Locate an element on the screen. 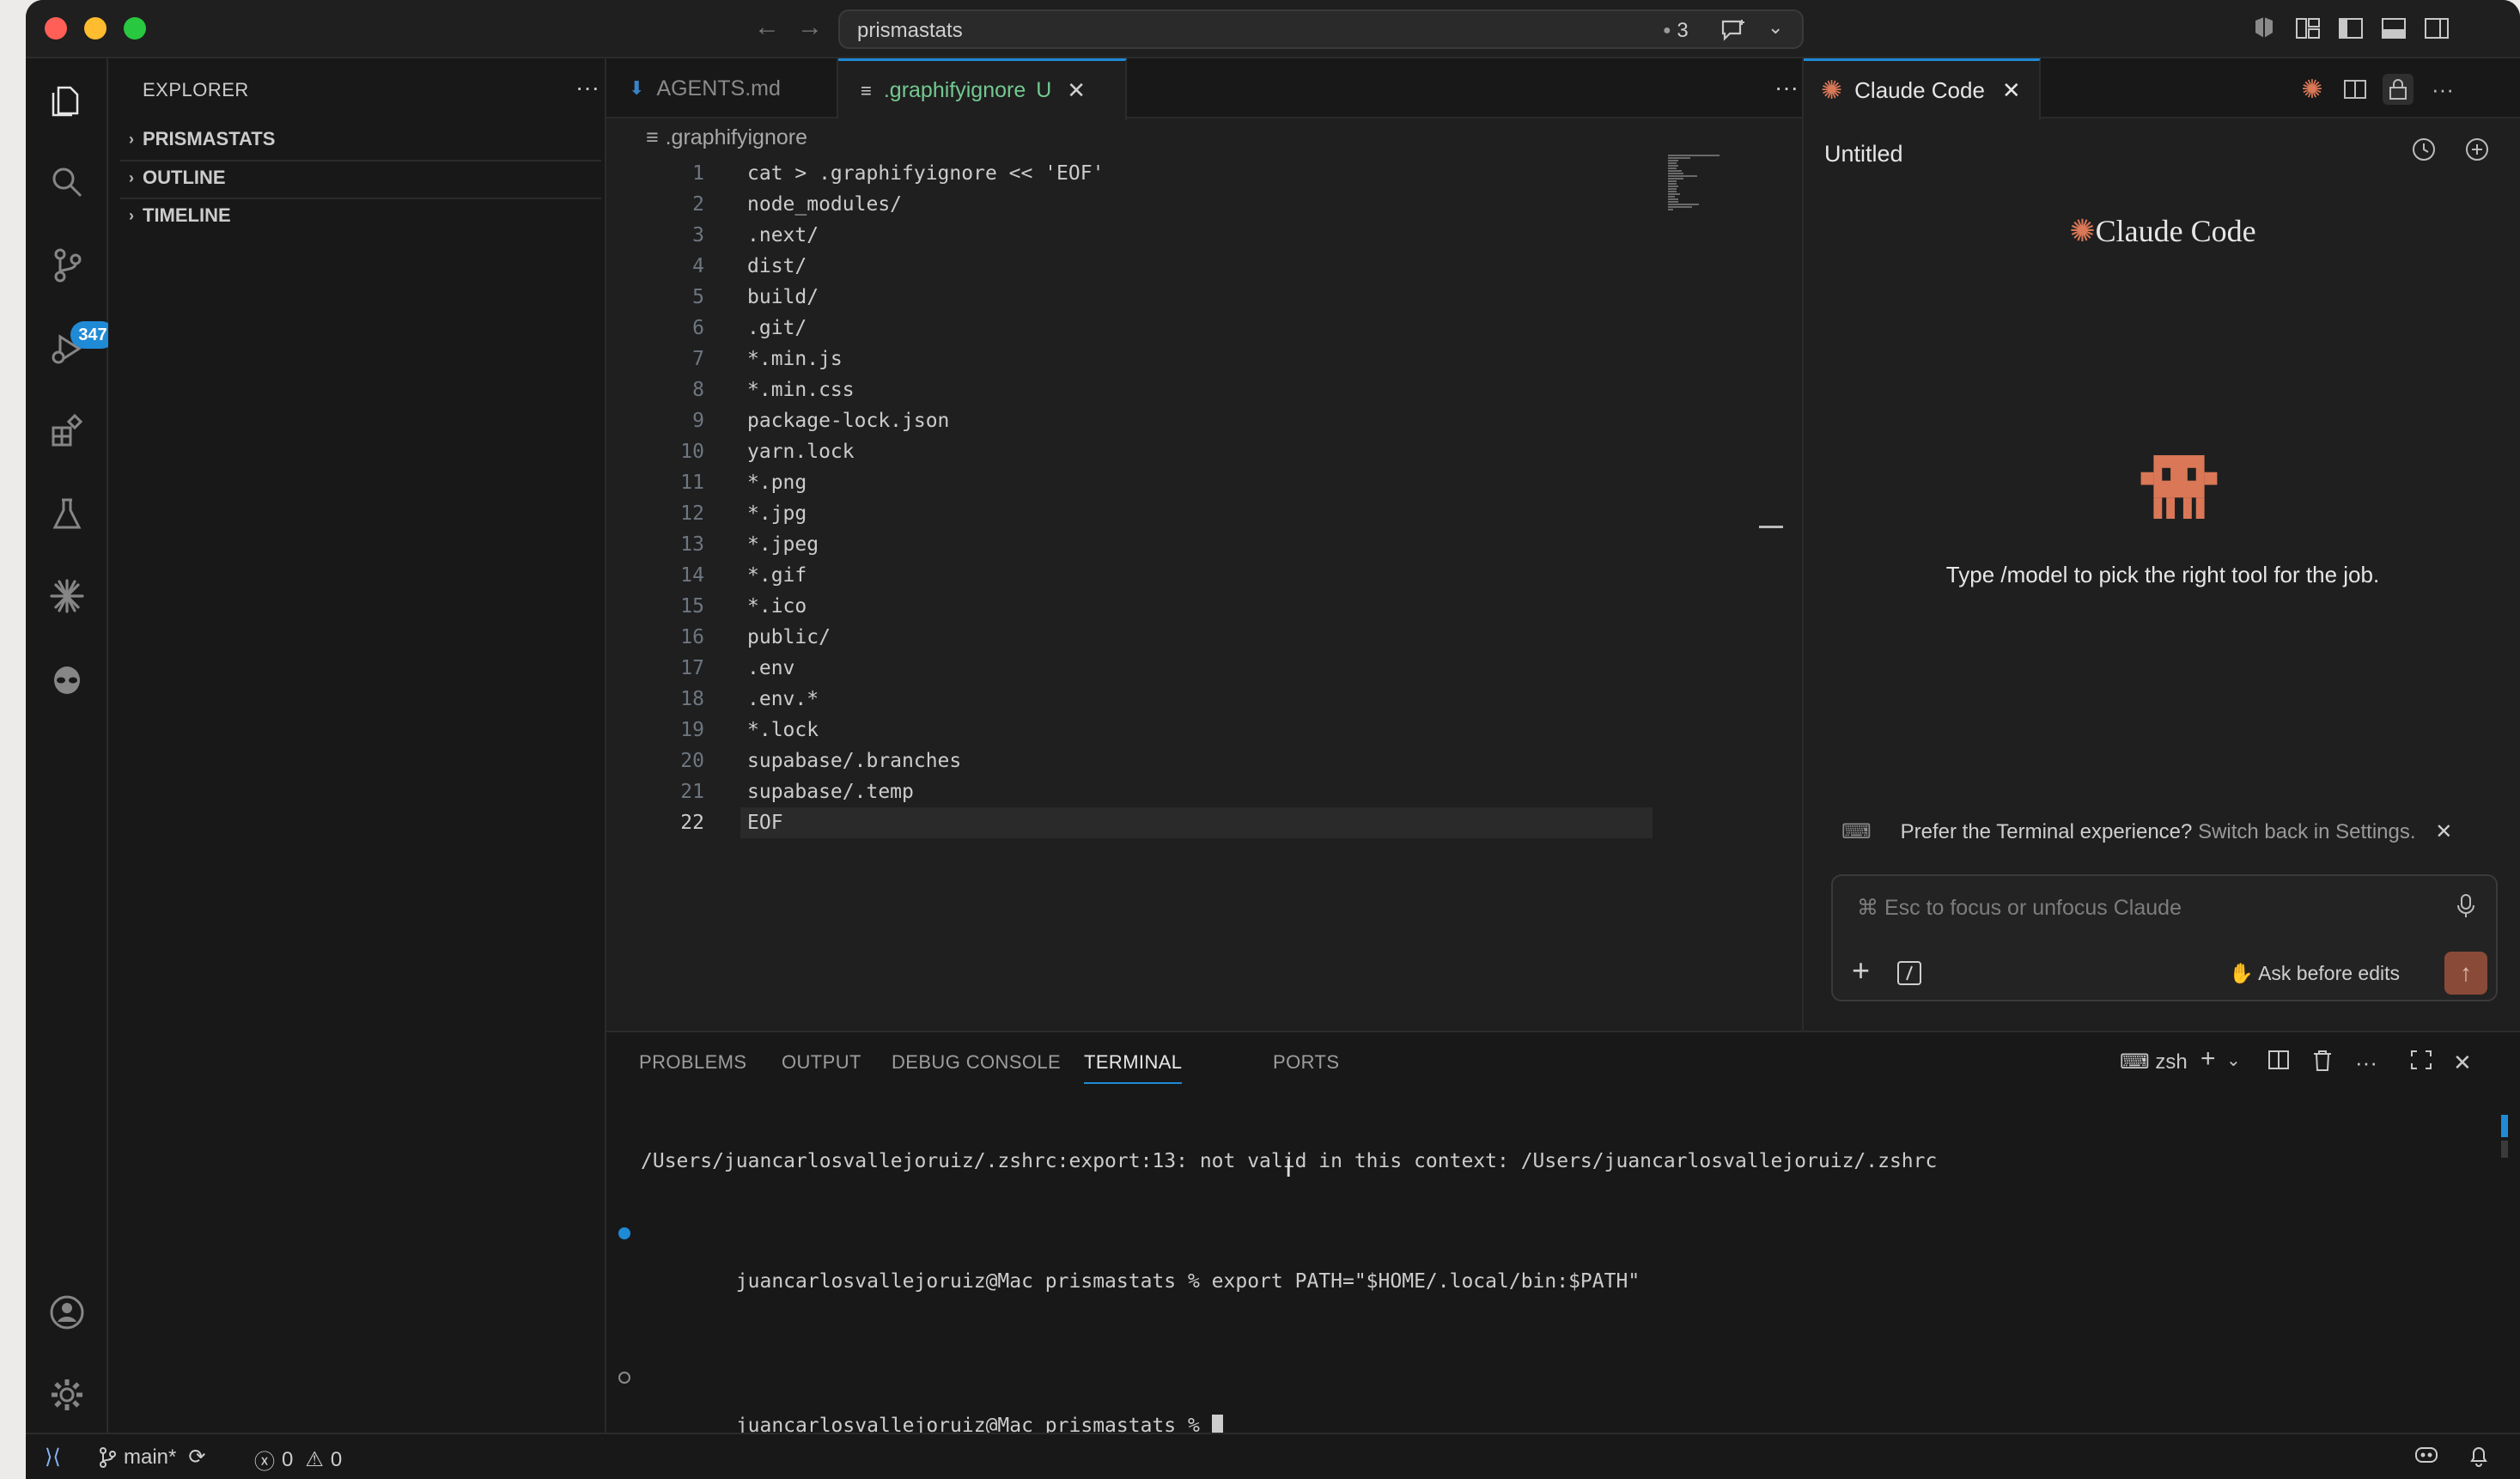  code-line: 8 *.min.css is located at coordinates (1121, 390).